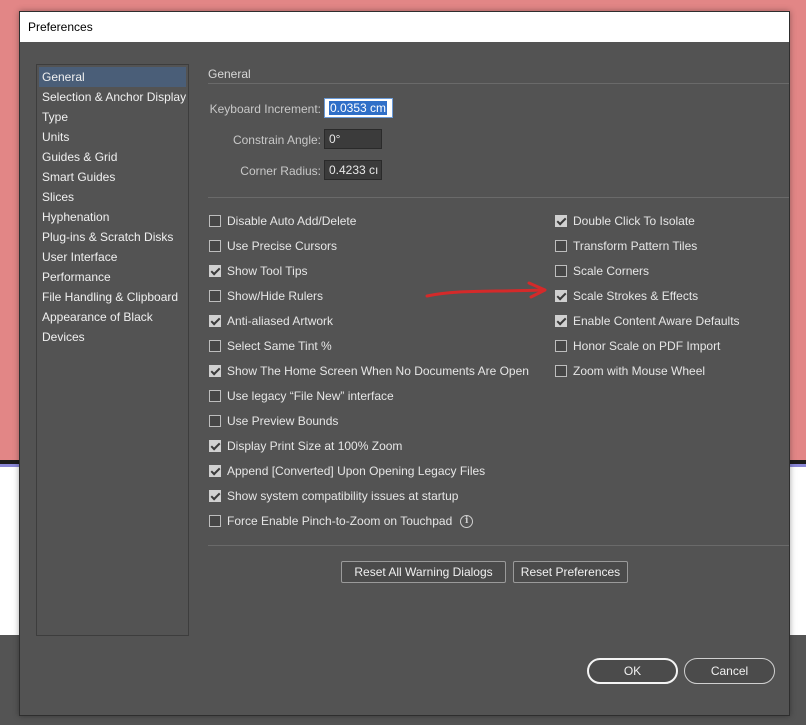 This screenshot has height=725, width=806. I want to click on info-icon: i, so click(467, 521).